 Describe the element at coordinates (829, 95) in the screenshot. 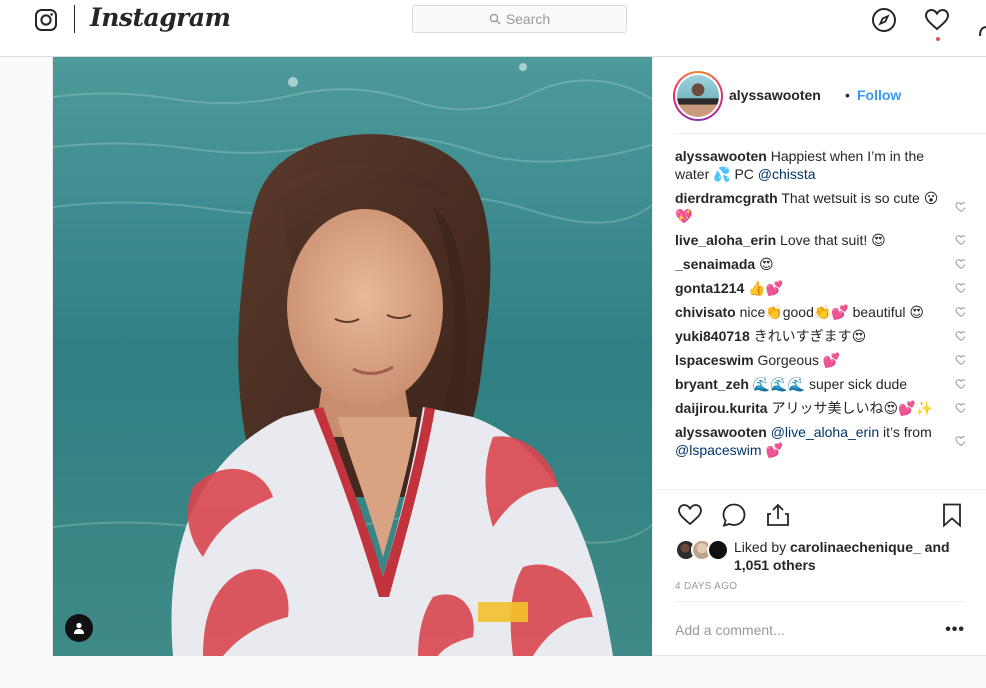

I see `post-header: alyssawooten • Follow` at that location.